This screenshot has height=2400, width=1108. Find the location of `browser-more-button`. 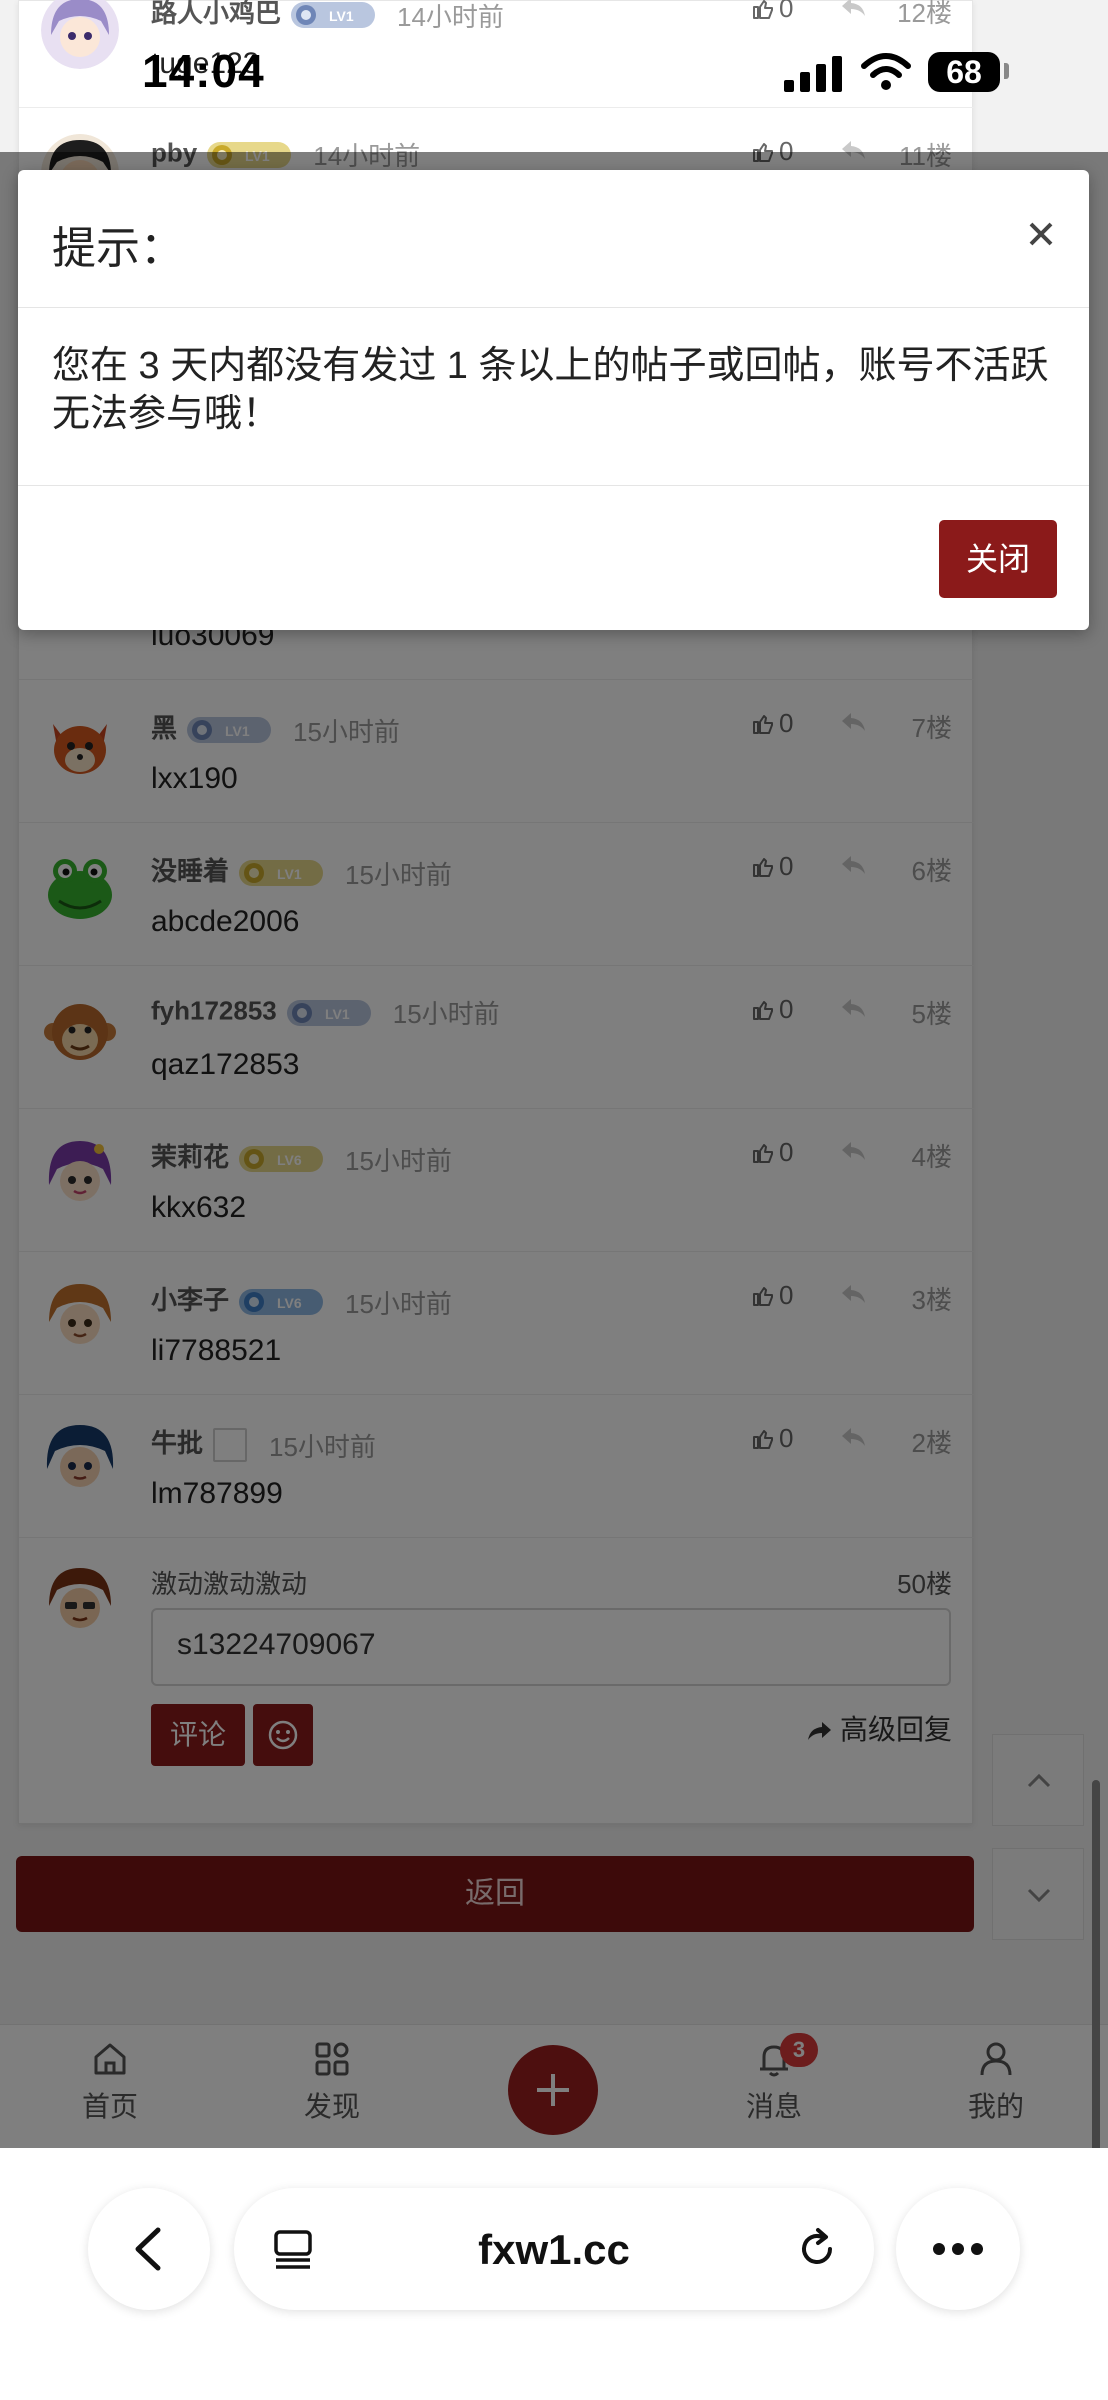

browser-more-button is located at coordinates (958, 2249).